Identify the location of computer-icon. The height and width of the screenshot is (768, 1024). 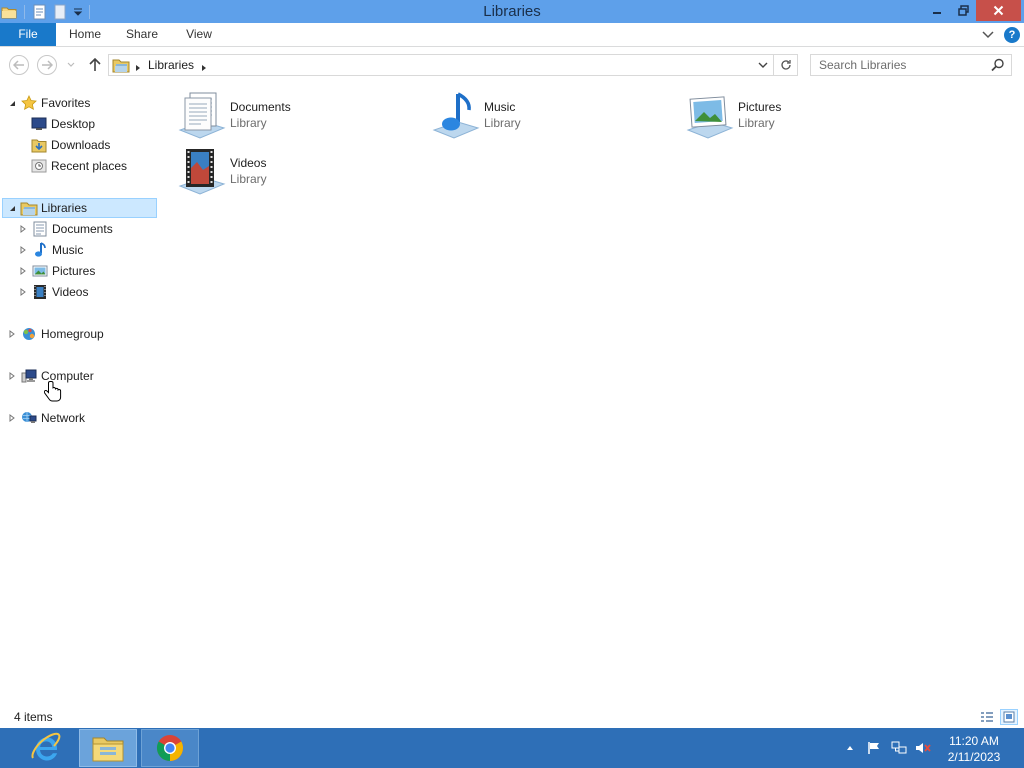
(29, 376).